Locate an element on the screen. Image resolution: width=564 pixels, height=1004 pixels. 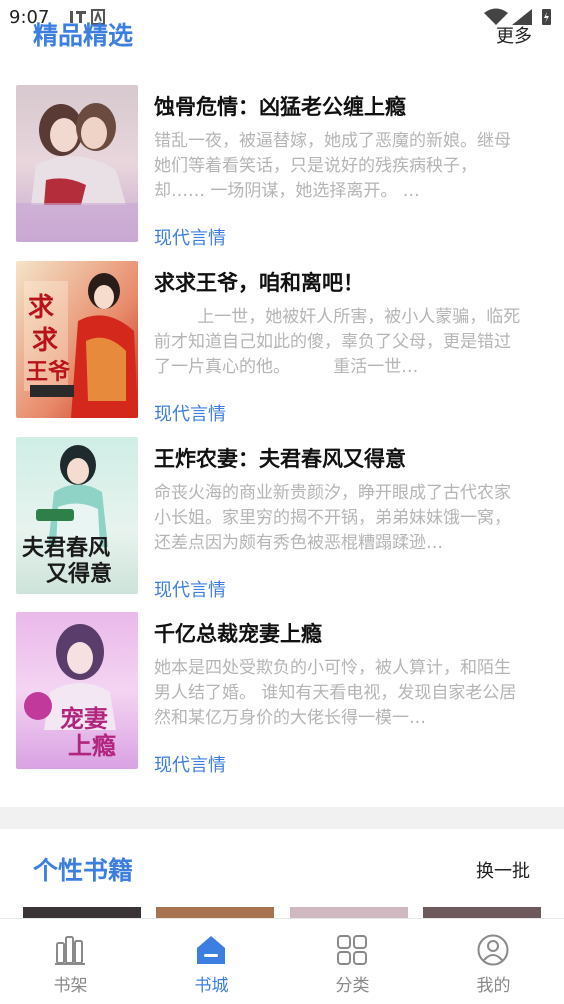
book-title: 求求王爷，咱和离吧！ is located at coordinates (259, 282).